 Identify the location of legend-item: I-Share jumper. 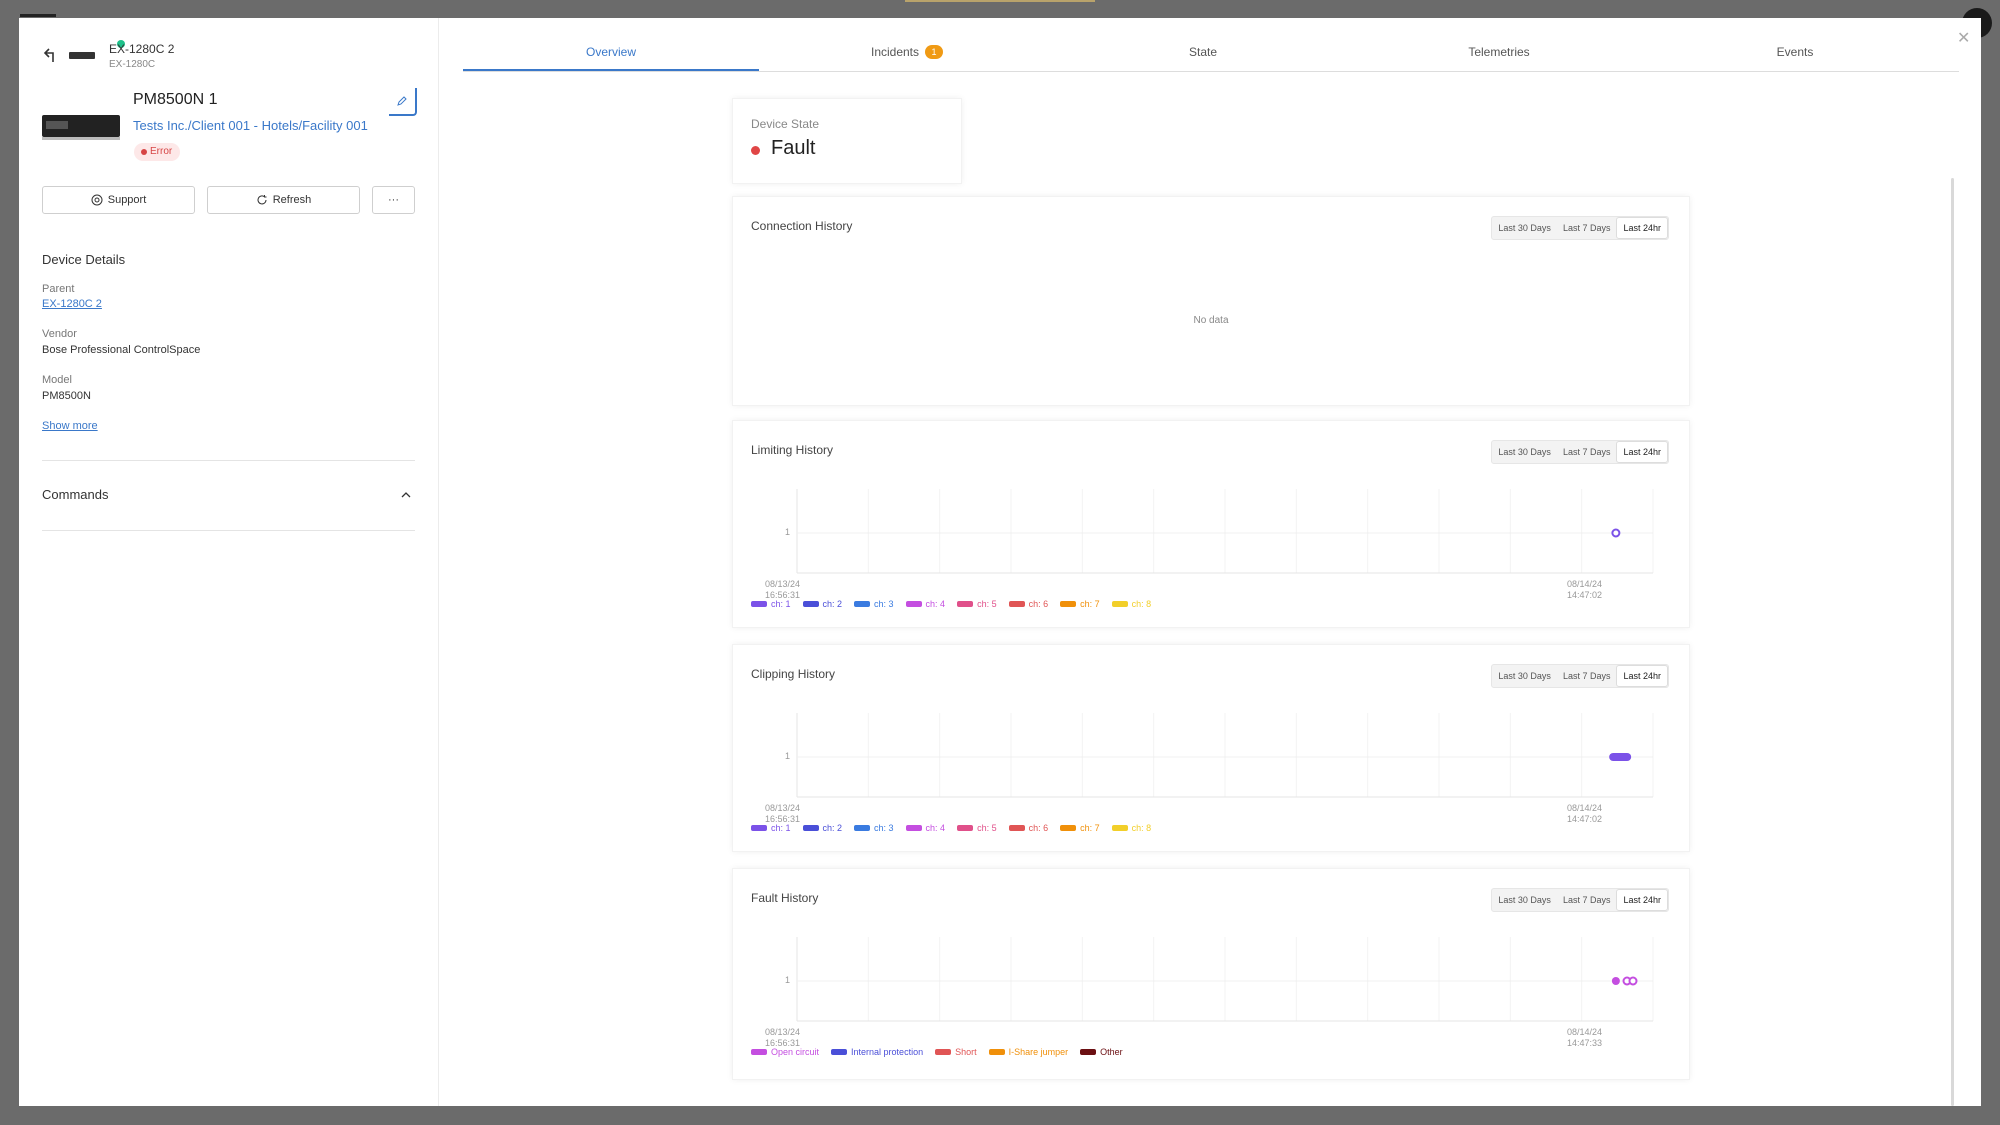
(1028, 1052).